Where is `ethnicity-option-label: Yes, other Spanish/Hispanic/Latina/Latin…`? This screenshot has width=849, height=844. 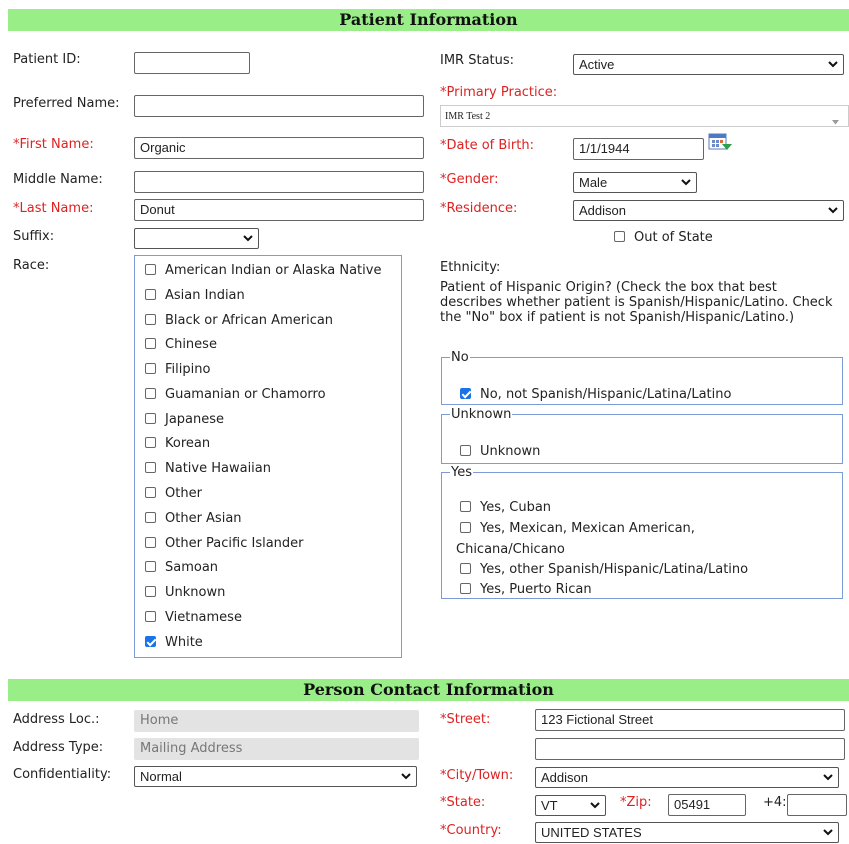 ethnicity-option-label: Yes, other Spanish/Hispanic/Latina/Latin… is located at coordinates (614, 569).